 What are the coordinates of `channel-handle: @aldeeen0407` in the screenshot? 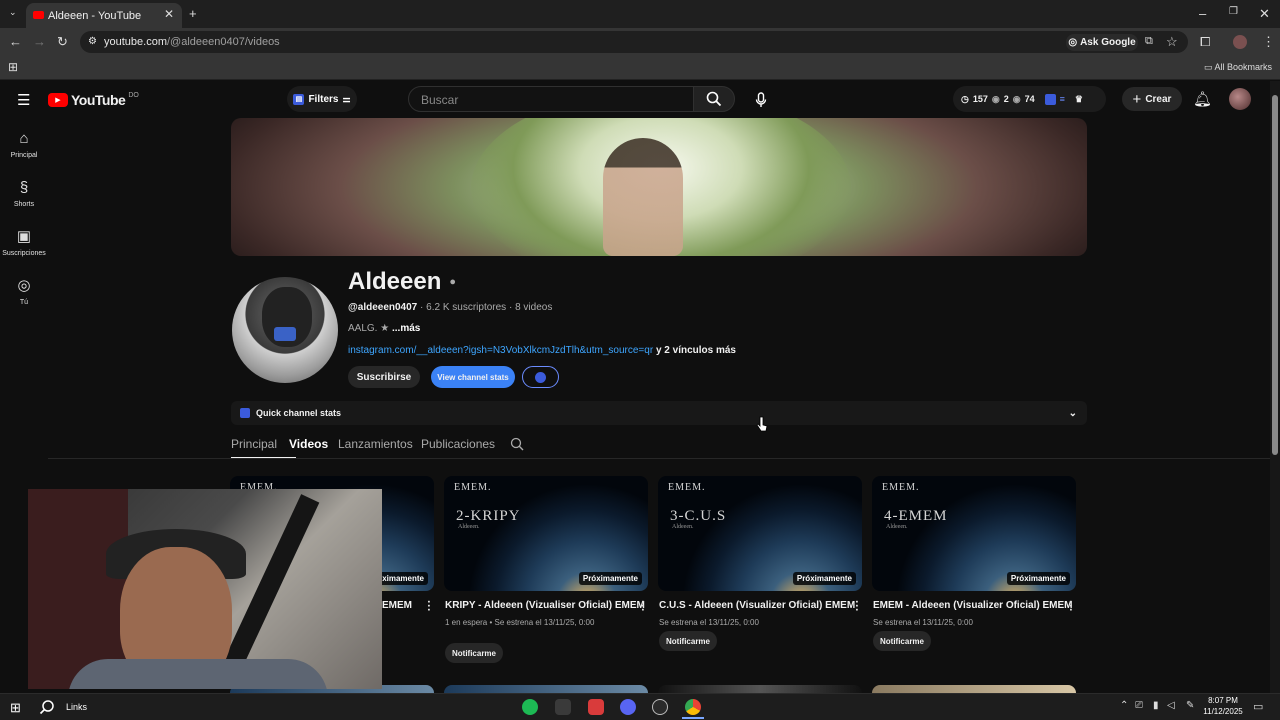 It's located at (383, 307).